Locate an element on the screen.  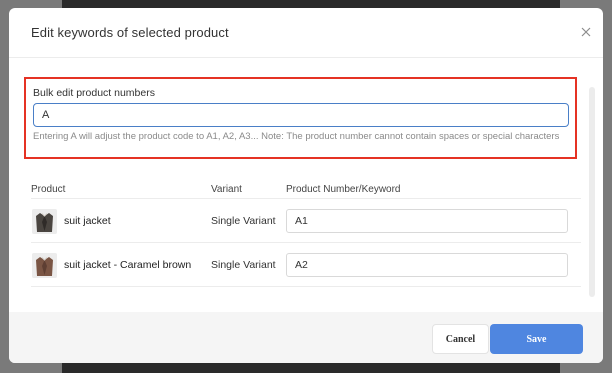
scrollbar is located at coordinates (592, 192).